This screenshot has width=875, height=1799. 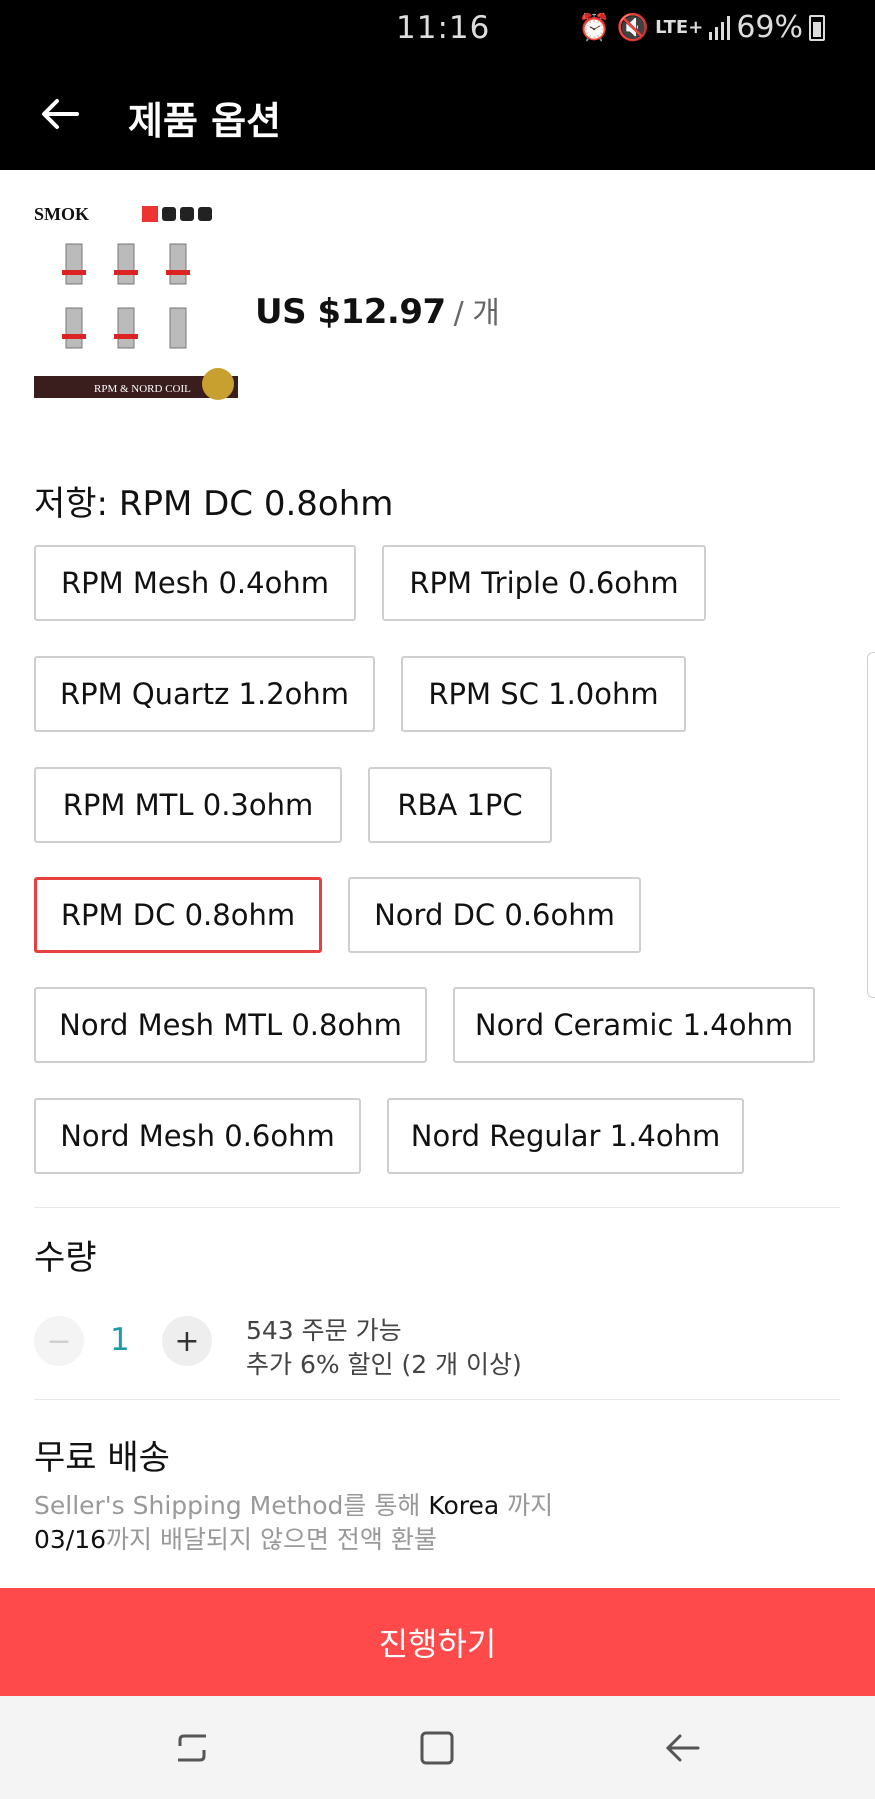 I want to click on option-label: Nord Mesh MTL 0.8ohm, so click(x=230, y=1025).